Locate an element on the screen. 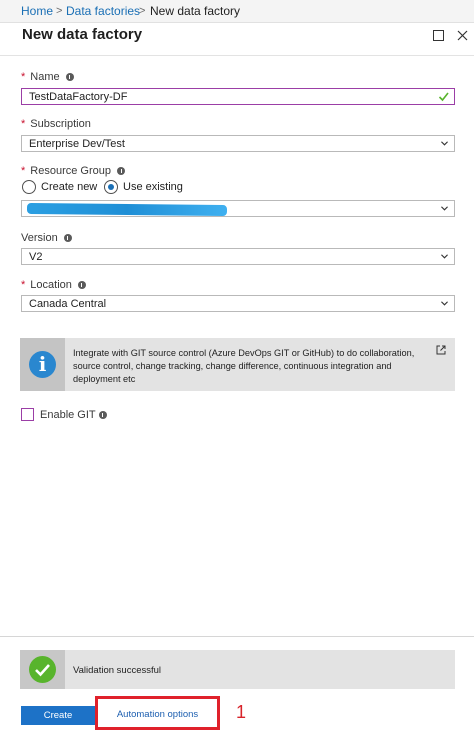  valid-check-icon is located at coordinates (443, 97).